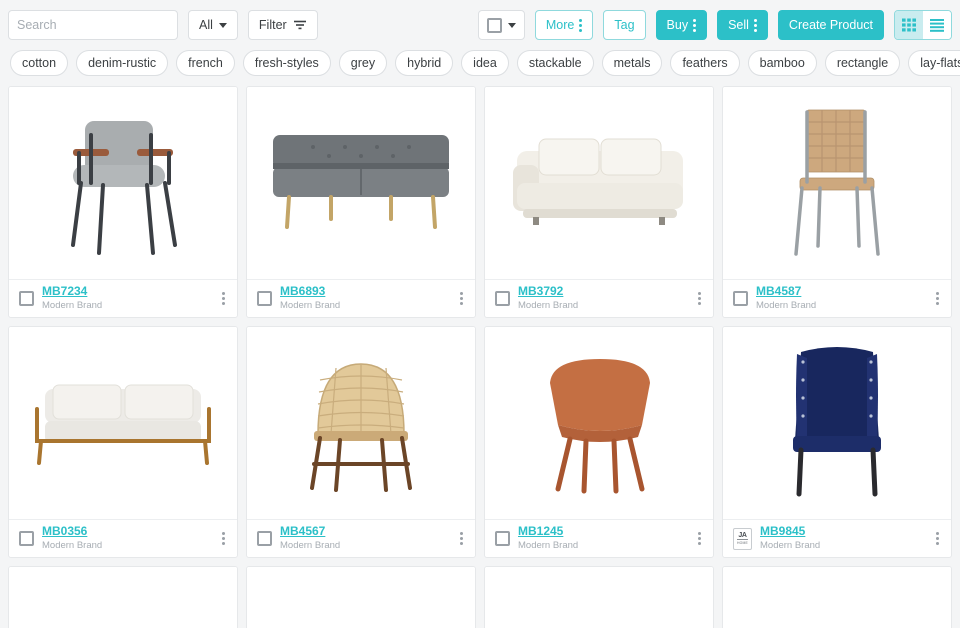 The height and width of the screenshot is (628, 960). What do you see at coordinates (205, 63) in the screenshot?
I see `filter-chip: french` at bounding box center [205, 63].